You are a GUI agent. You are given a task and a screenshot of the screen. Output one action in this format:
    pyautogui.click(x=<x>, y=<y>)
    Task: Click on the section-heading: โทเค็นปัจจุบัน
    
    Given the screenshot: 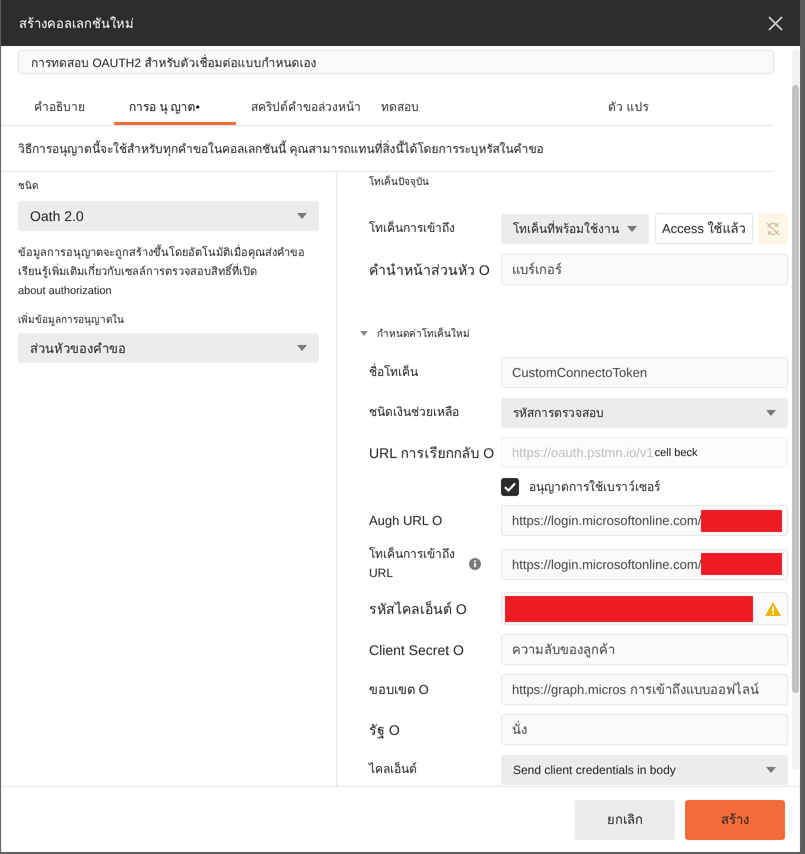 What is the action you would take?
    pyautogui.click(x=399, y=183)
    